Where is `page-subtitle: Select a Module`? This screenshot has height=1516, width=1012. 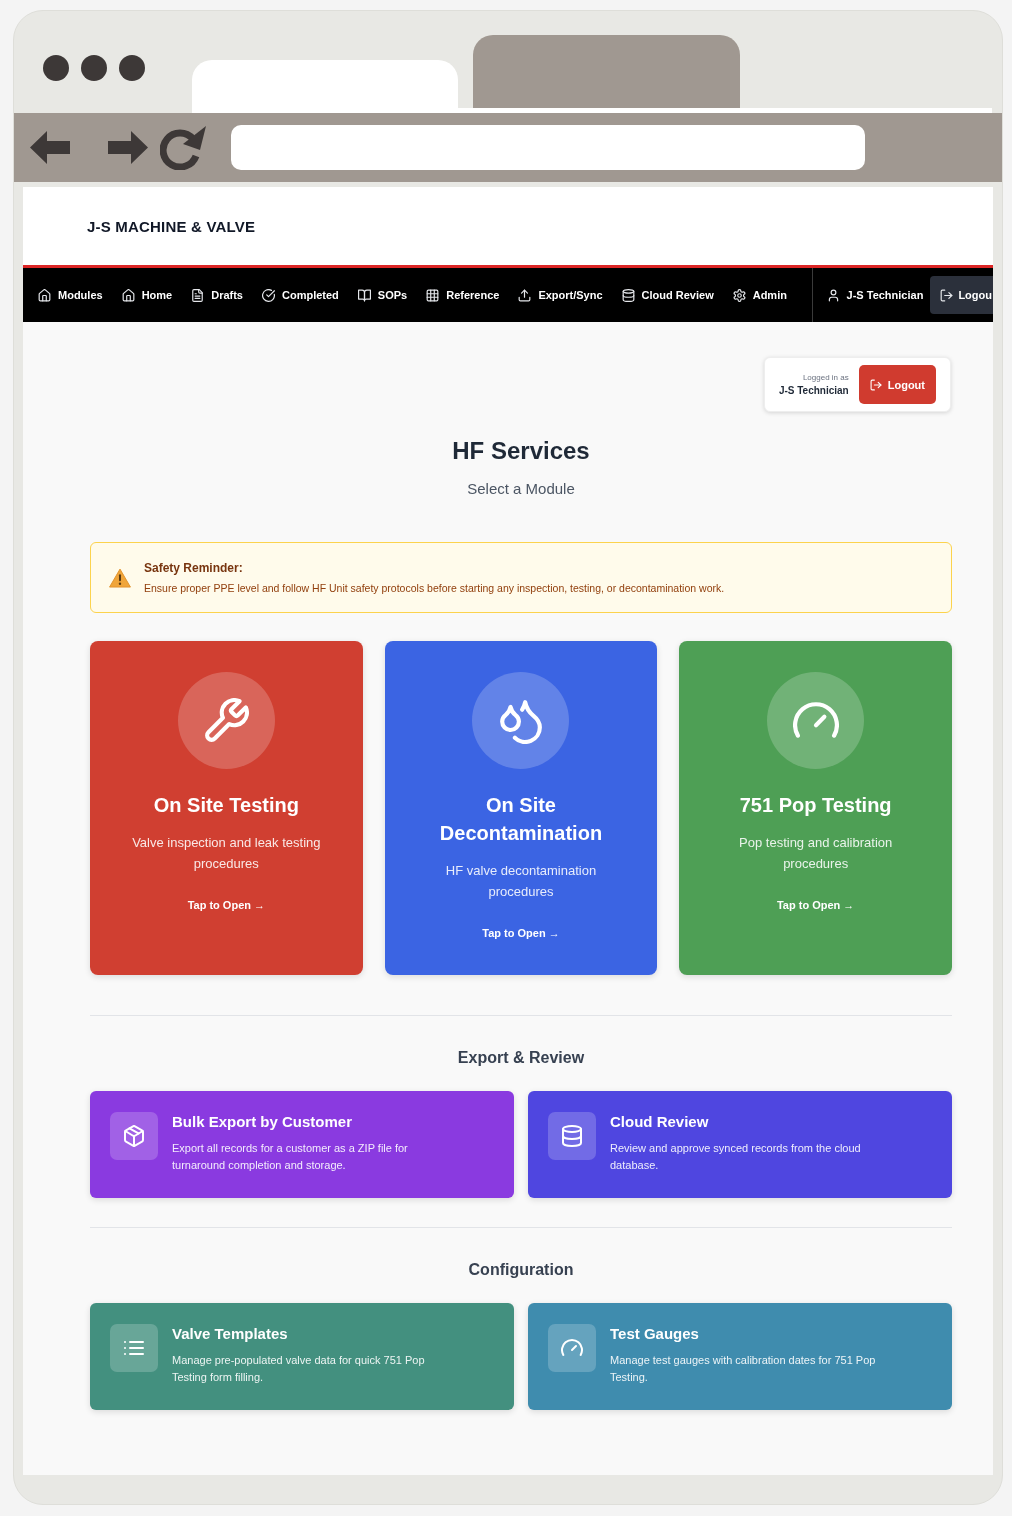
page-subtitle: Select a Module is located at coordinates (521, 489).